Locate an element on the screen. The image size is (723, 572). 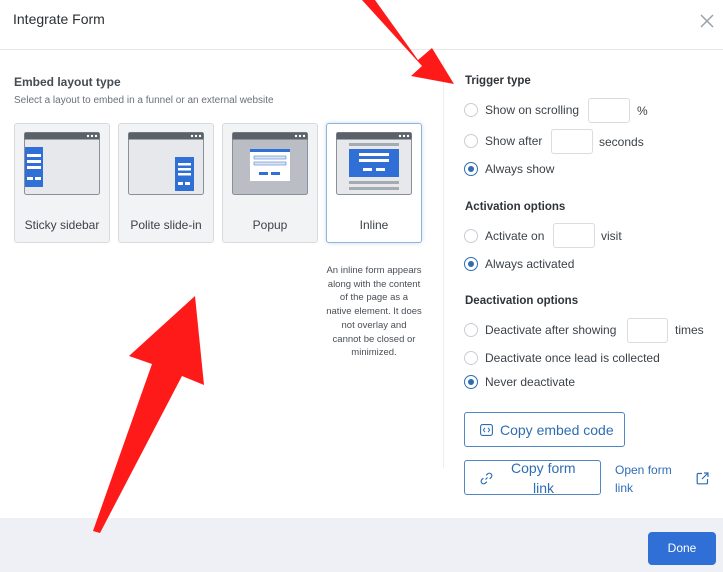
copy-embed-code-button: Copy embed code is located at coordinates (544, 429).